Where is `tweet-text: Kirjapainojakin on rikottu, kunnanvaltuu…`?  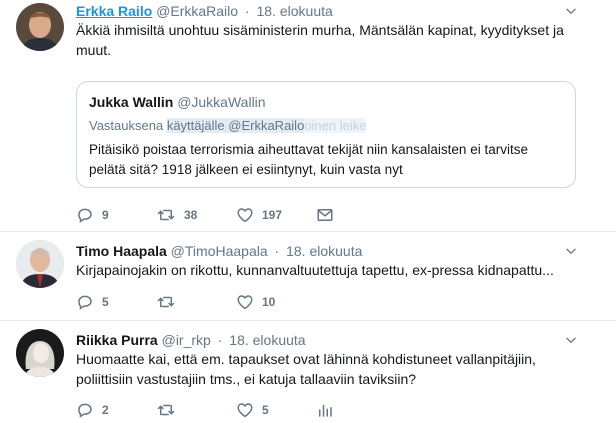 tweet-text: Kirjapainojakin on rikottu, kunnanvaltuu… is located at coordinates (315, 270).